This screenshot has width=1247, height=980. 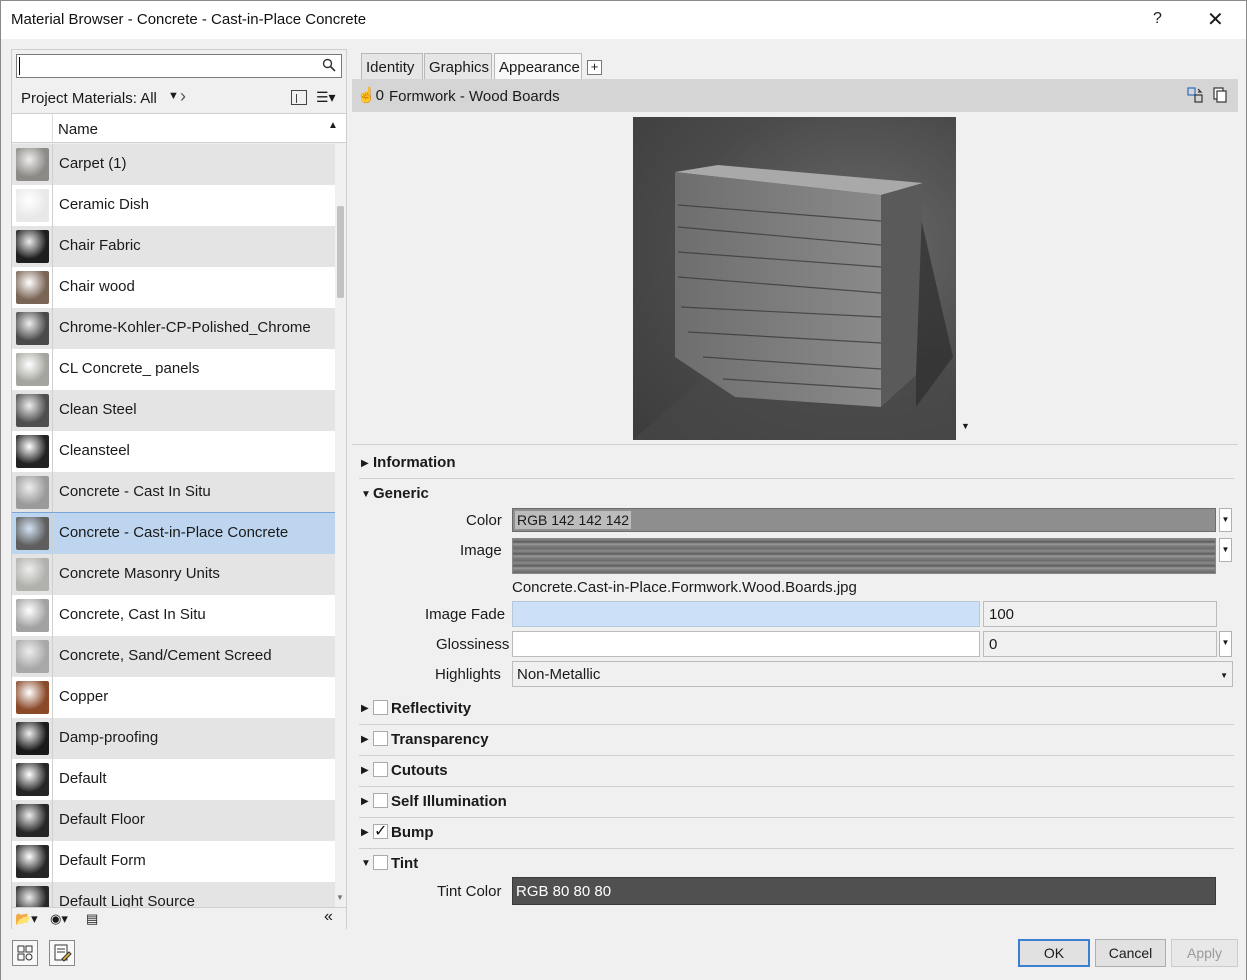 I want to click on list-item: Copper, so click(x=173, y=697).